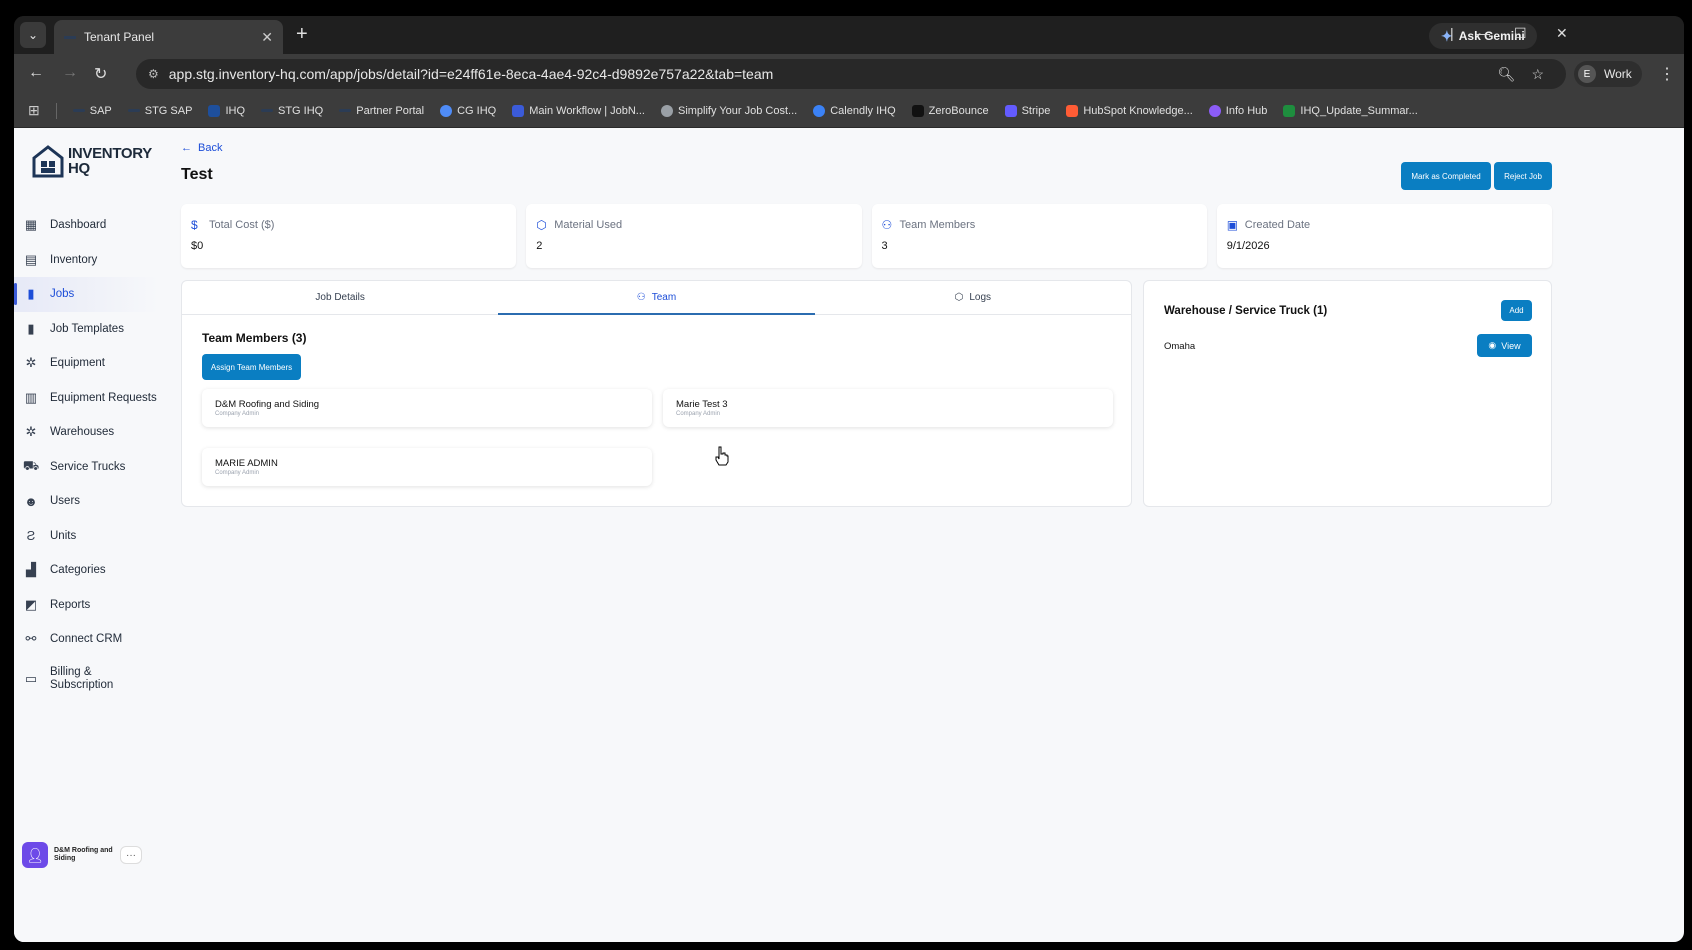  I want to click on sidebar-item-label: Job Templates, so click(87, 328).